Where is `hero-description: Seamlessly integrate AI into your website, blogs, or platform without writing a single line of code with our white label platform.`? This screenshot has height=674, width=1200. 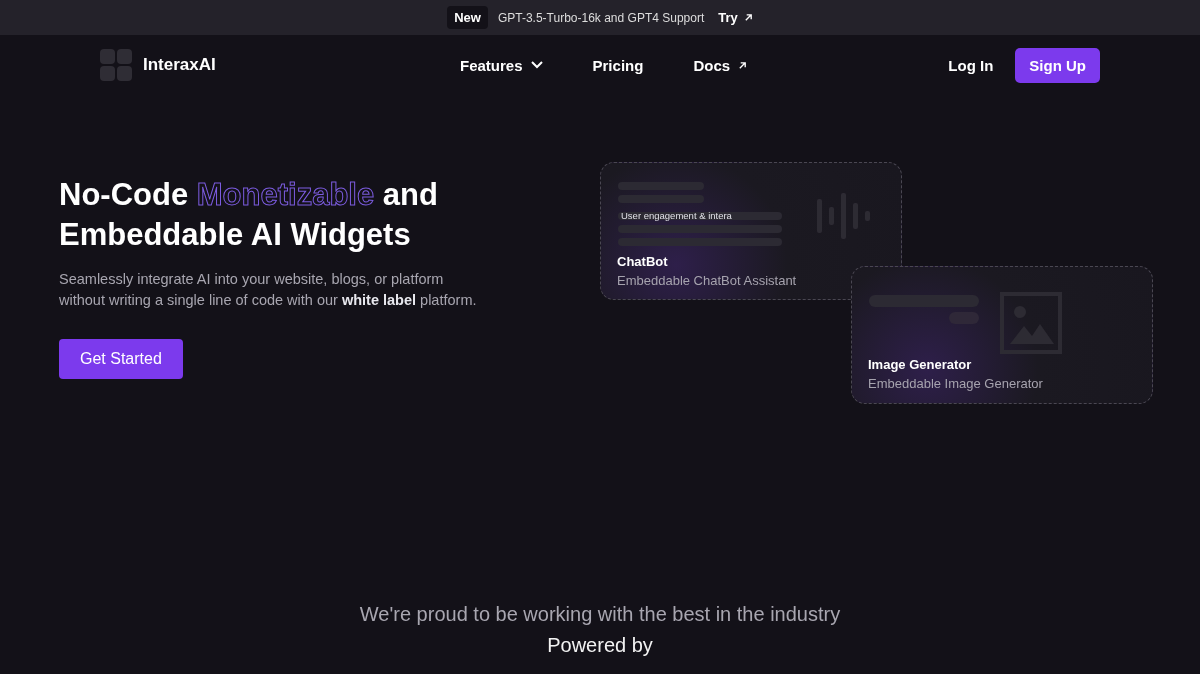
hero-description: Seamlessly integrate AI into your website, blogs, or platform without writing a single line of code with our white label platform. is located at coordinates (268, 290).